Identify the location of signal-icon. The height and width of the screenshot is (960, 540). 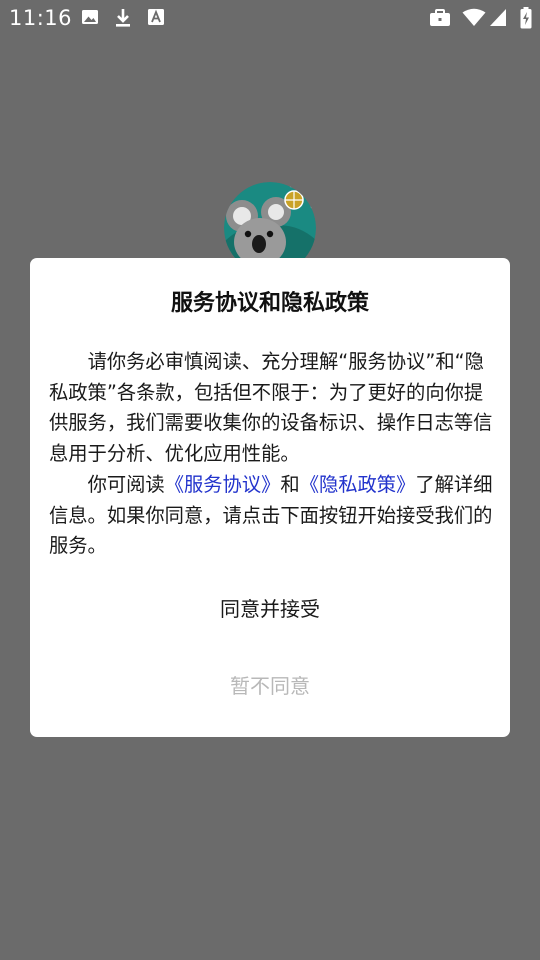
(498, 17).